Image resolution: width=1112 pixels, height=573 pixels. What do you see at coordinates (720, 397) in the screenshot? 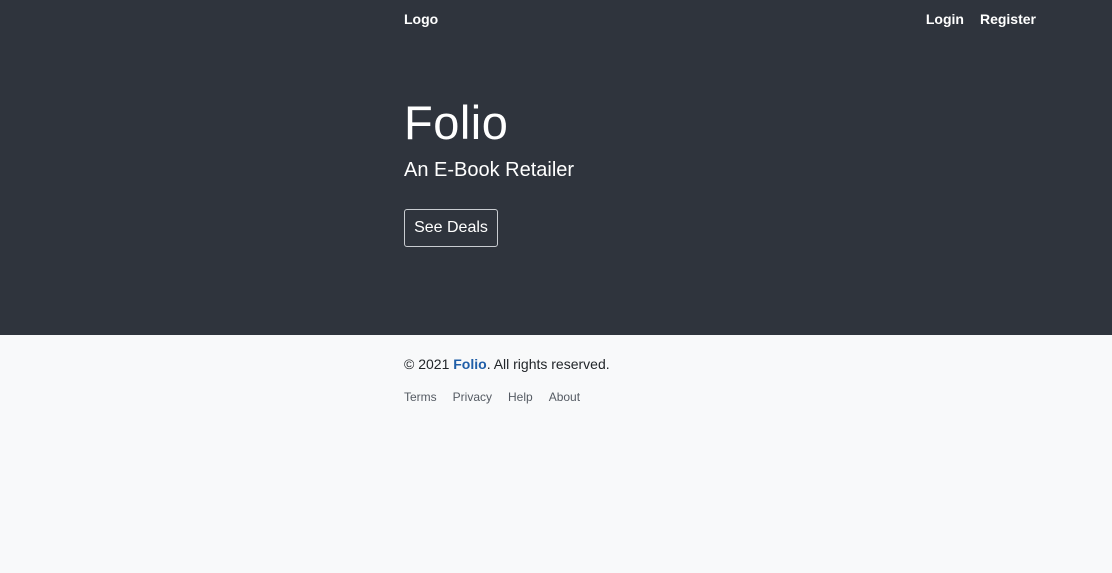
I see `footer-links: Terms Privacy Help About` at bounding box center [720, 397].